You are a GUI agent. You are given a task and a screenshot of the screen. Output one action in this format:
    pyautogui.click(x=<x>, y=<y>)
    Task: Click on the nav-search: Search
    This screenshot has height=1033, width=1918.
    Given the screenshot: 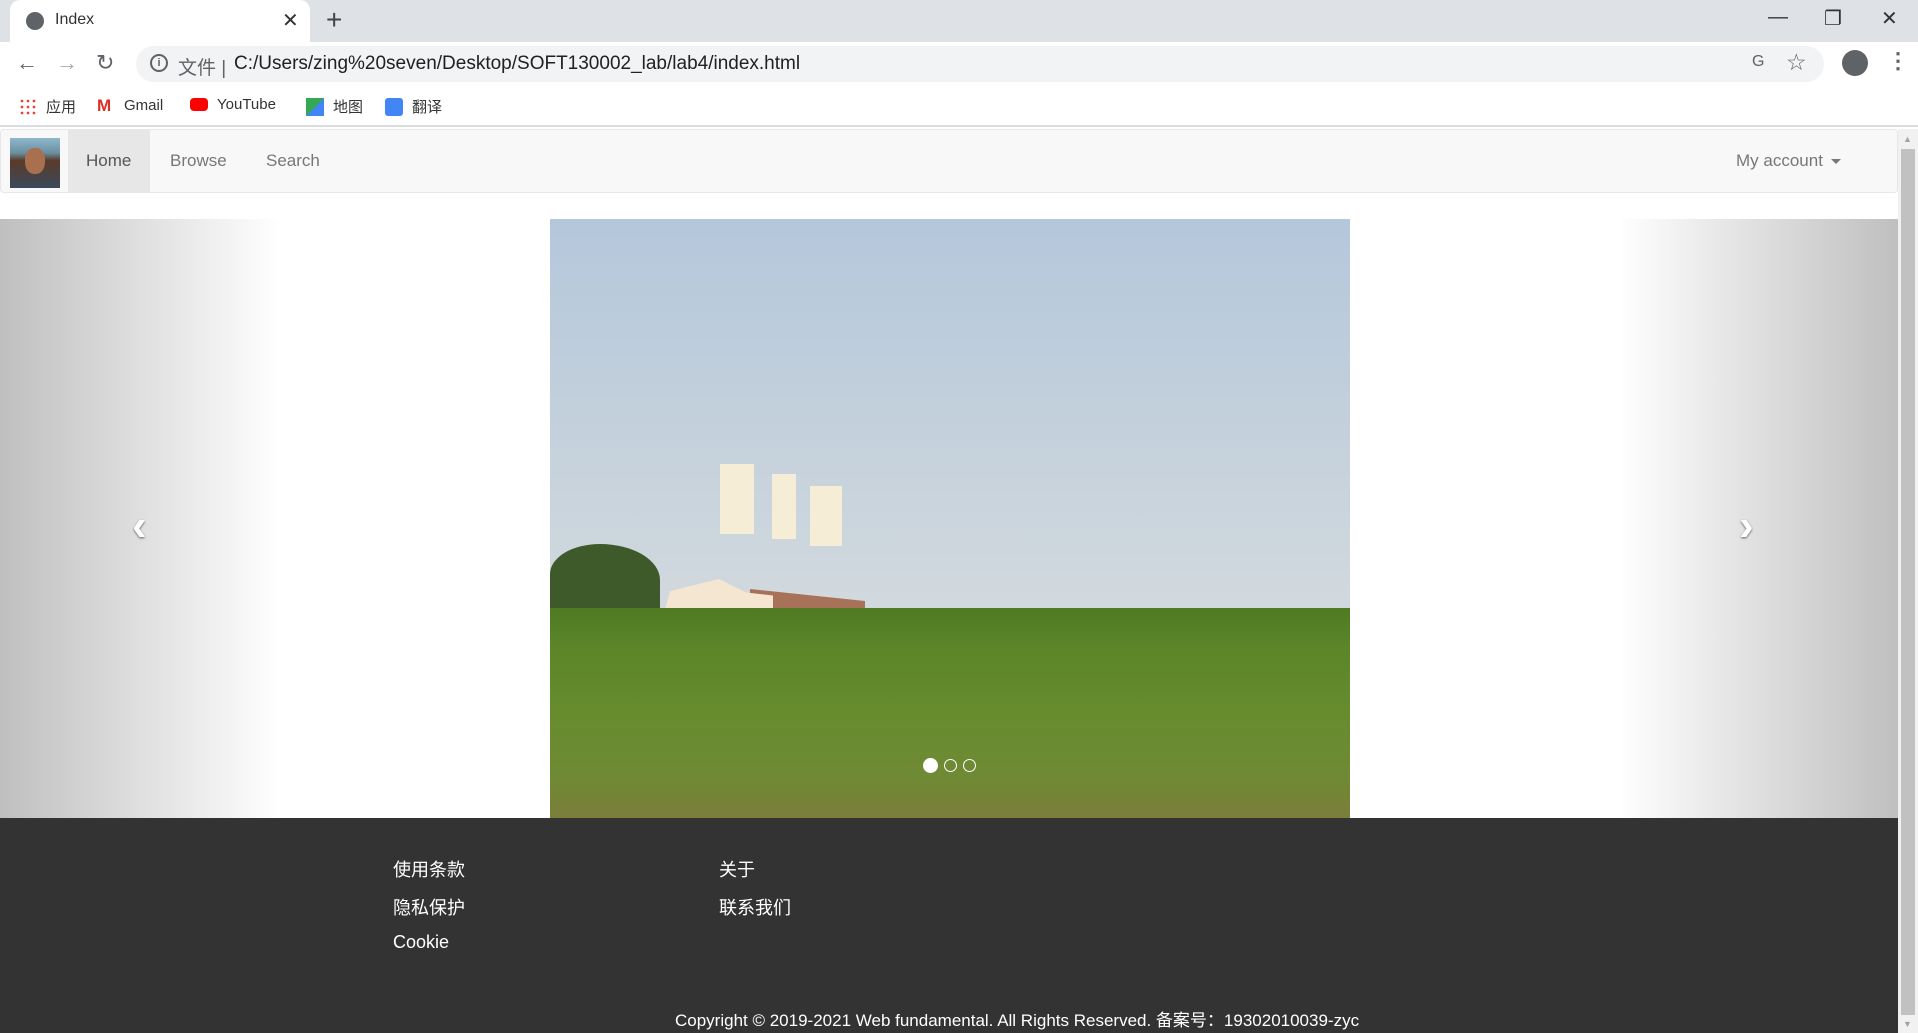 What is the action you would take?
    pyautogui.click(x=293, y=161)
    